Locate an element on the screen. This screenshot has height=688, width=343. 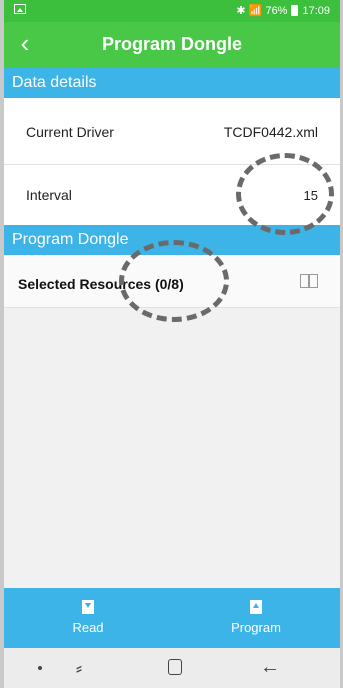
selected-resources-label: Selected Resources (0/8) is located at coordinates (101, 284).